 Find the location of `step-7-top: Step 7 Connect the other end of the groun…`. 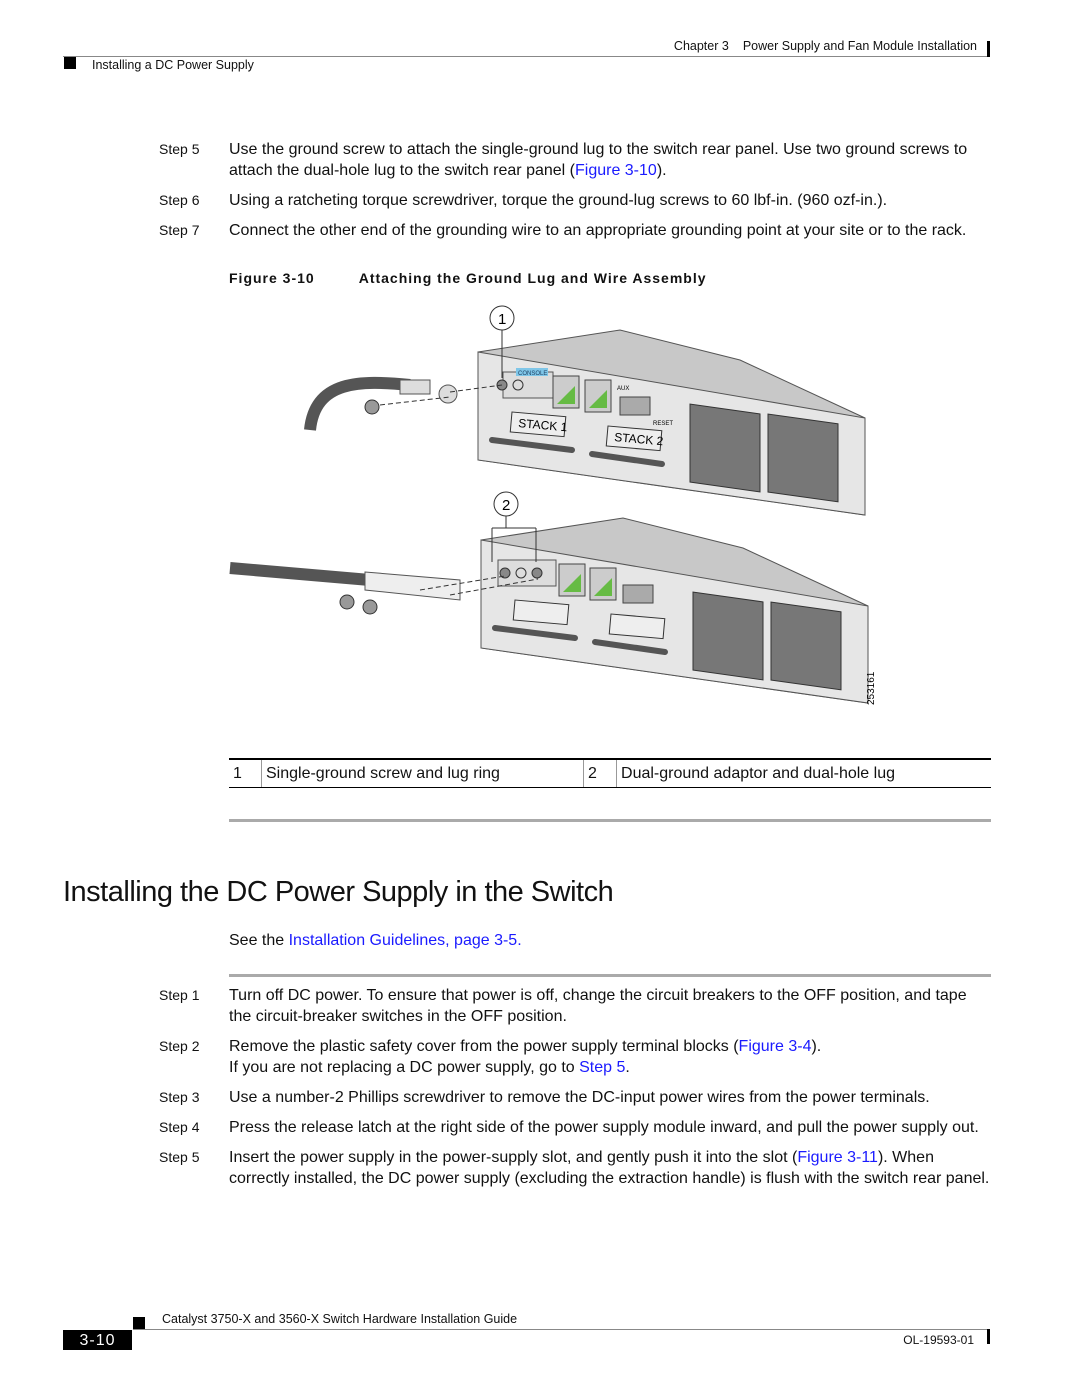

step-7-top: Step 7 Connect the other end of the groun… is located at coordinates (575, 230).